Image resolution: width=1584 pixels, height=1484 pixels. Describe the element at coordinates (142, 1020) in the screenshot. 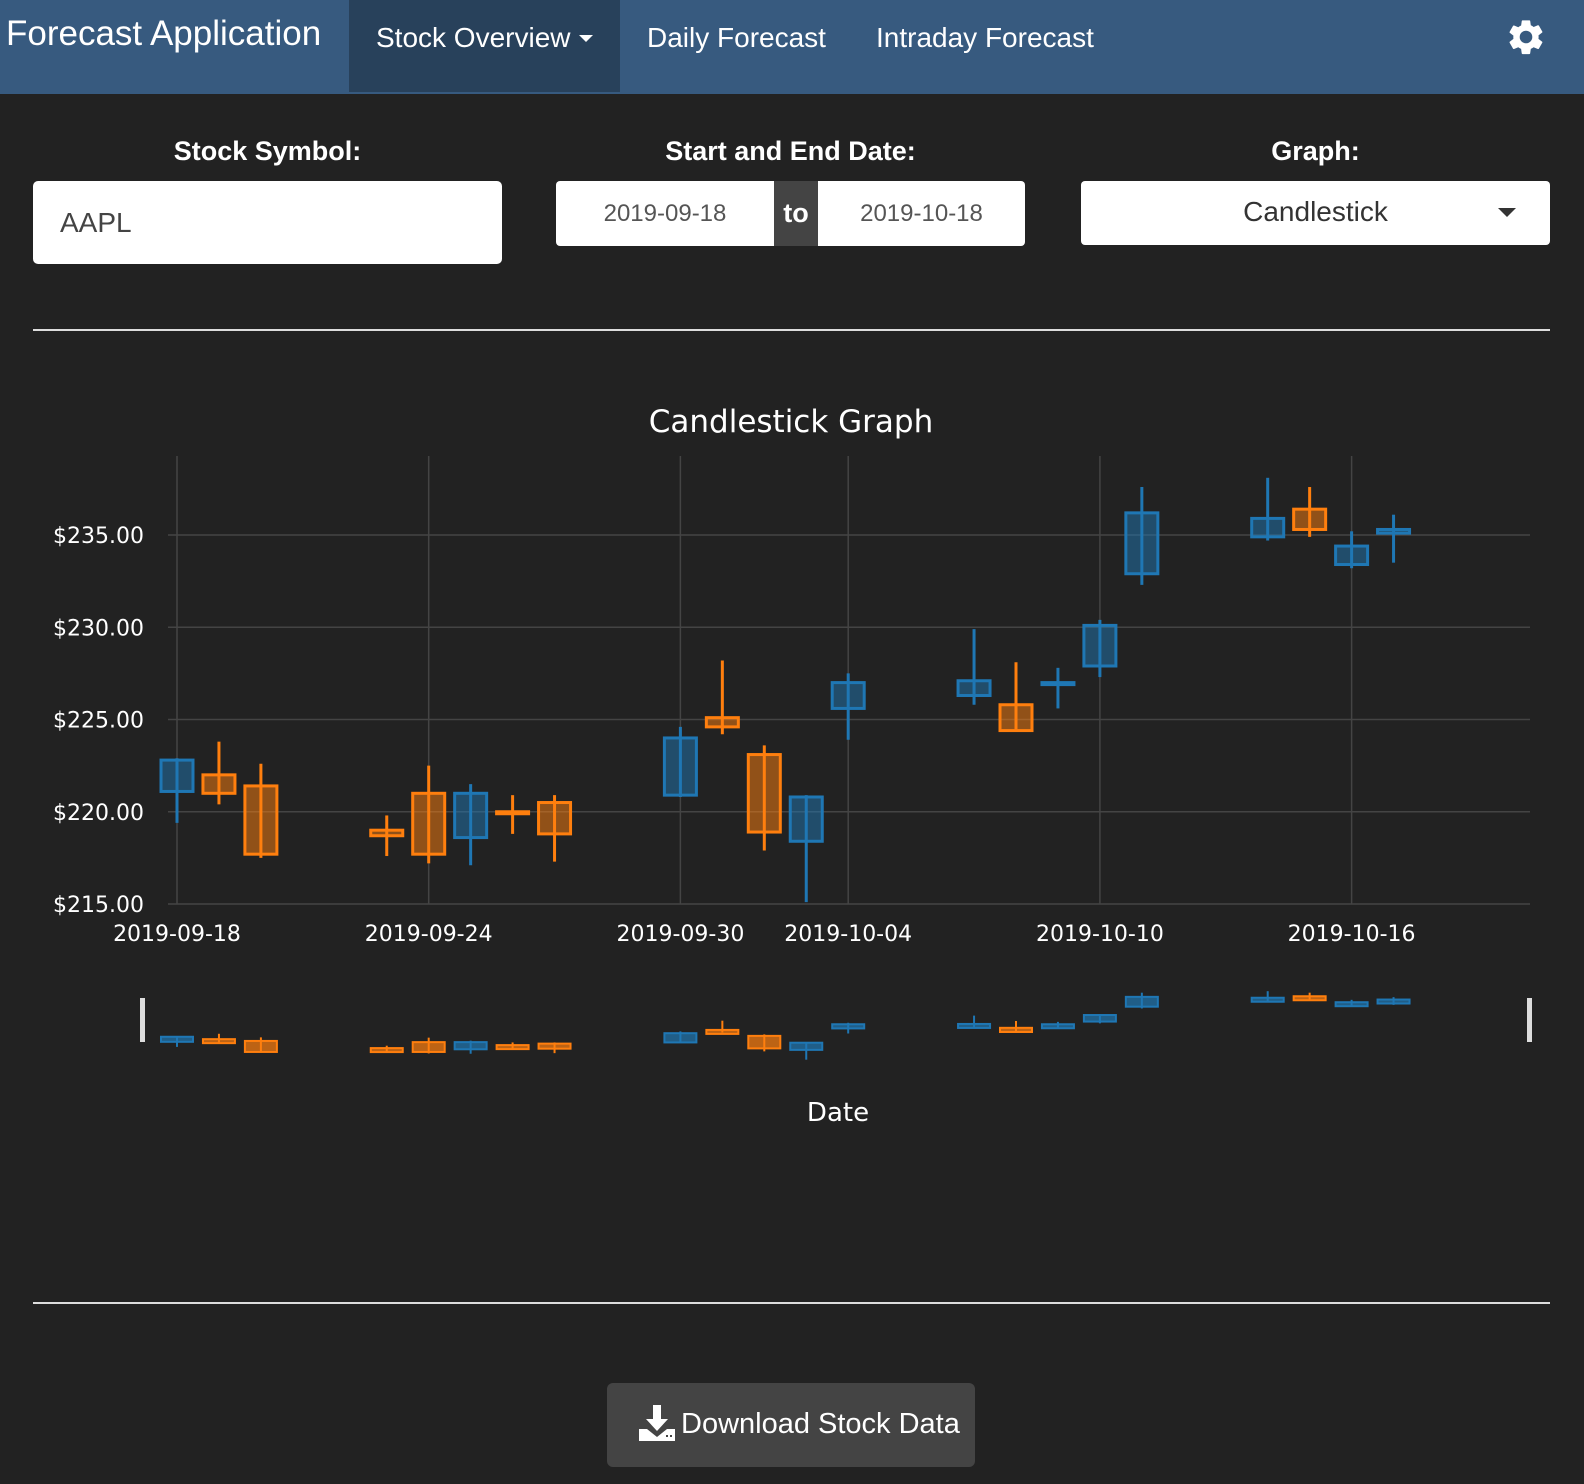

I see `range-slider-left-handle` at that location.